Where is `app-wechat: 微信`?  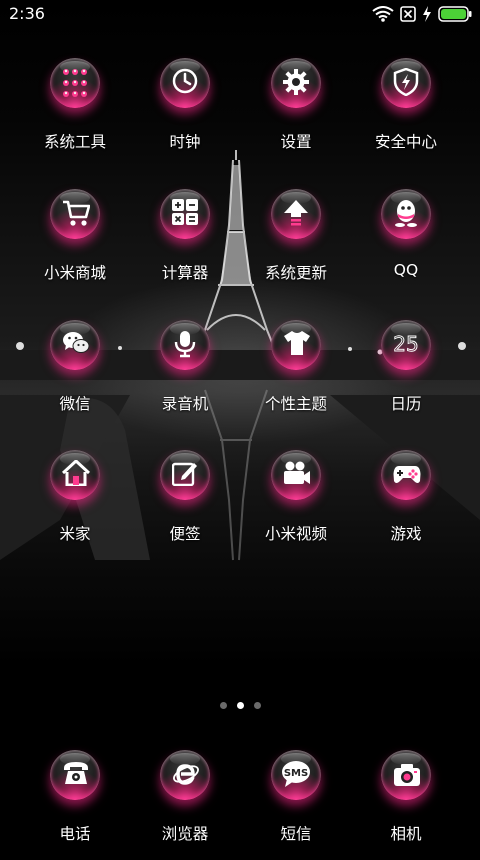 app-wechat: 微信 is located at coordinates (75, 375).